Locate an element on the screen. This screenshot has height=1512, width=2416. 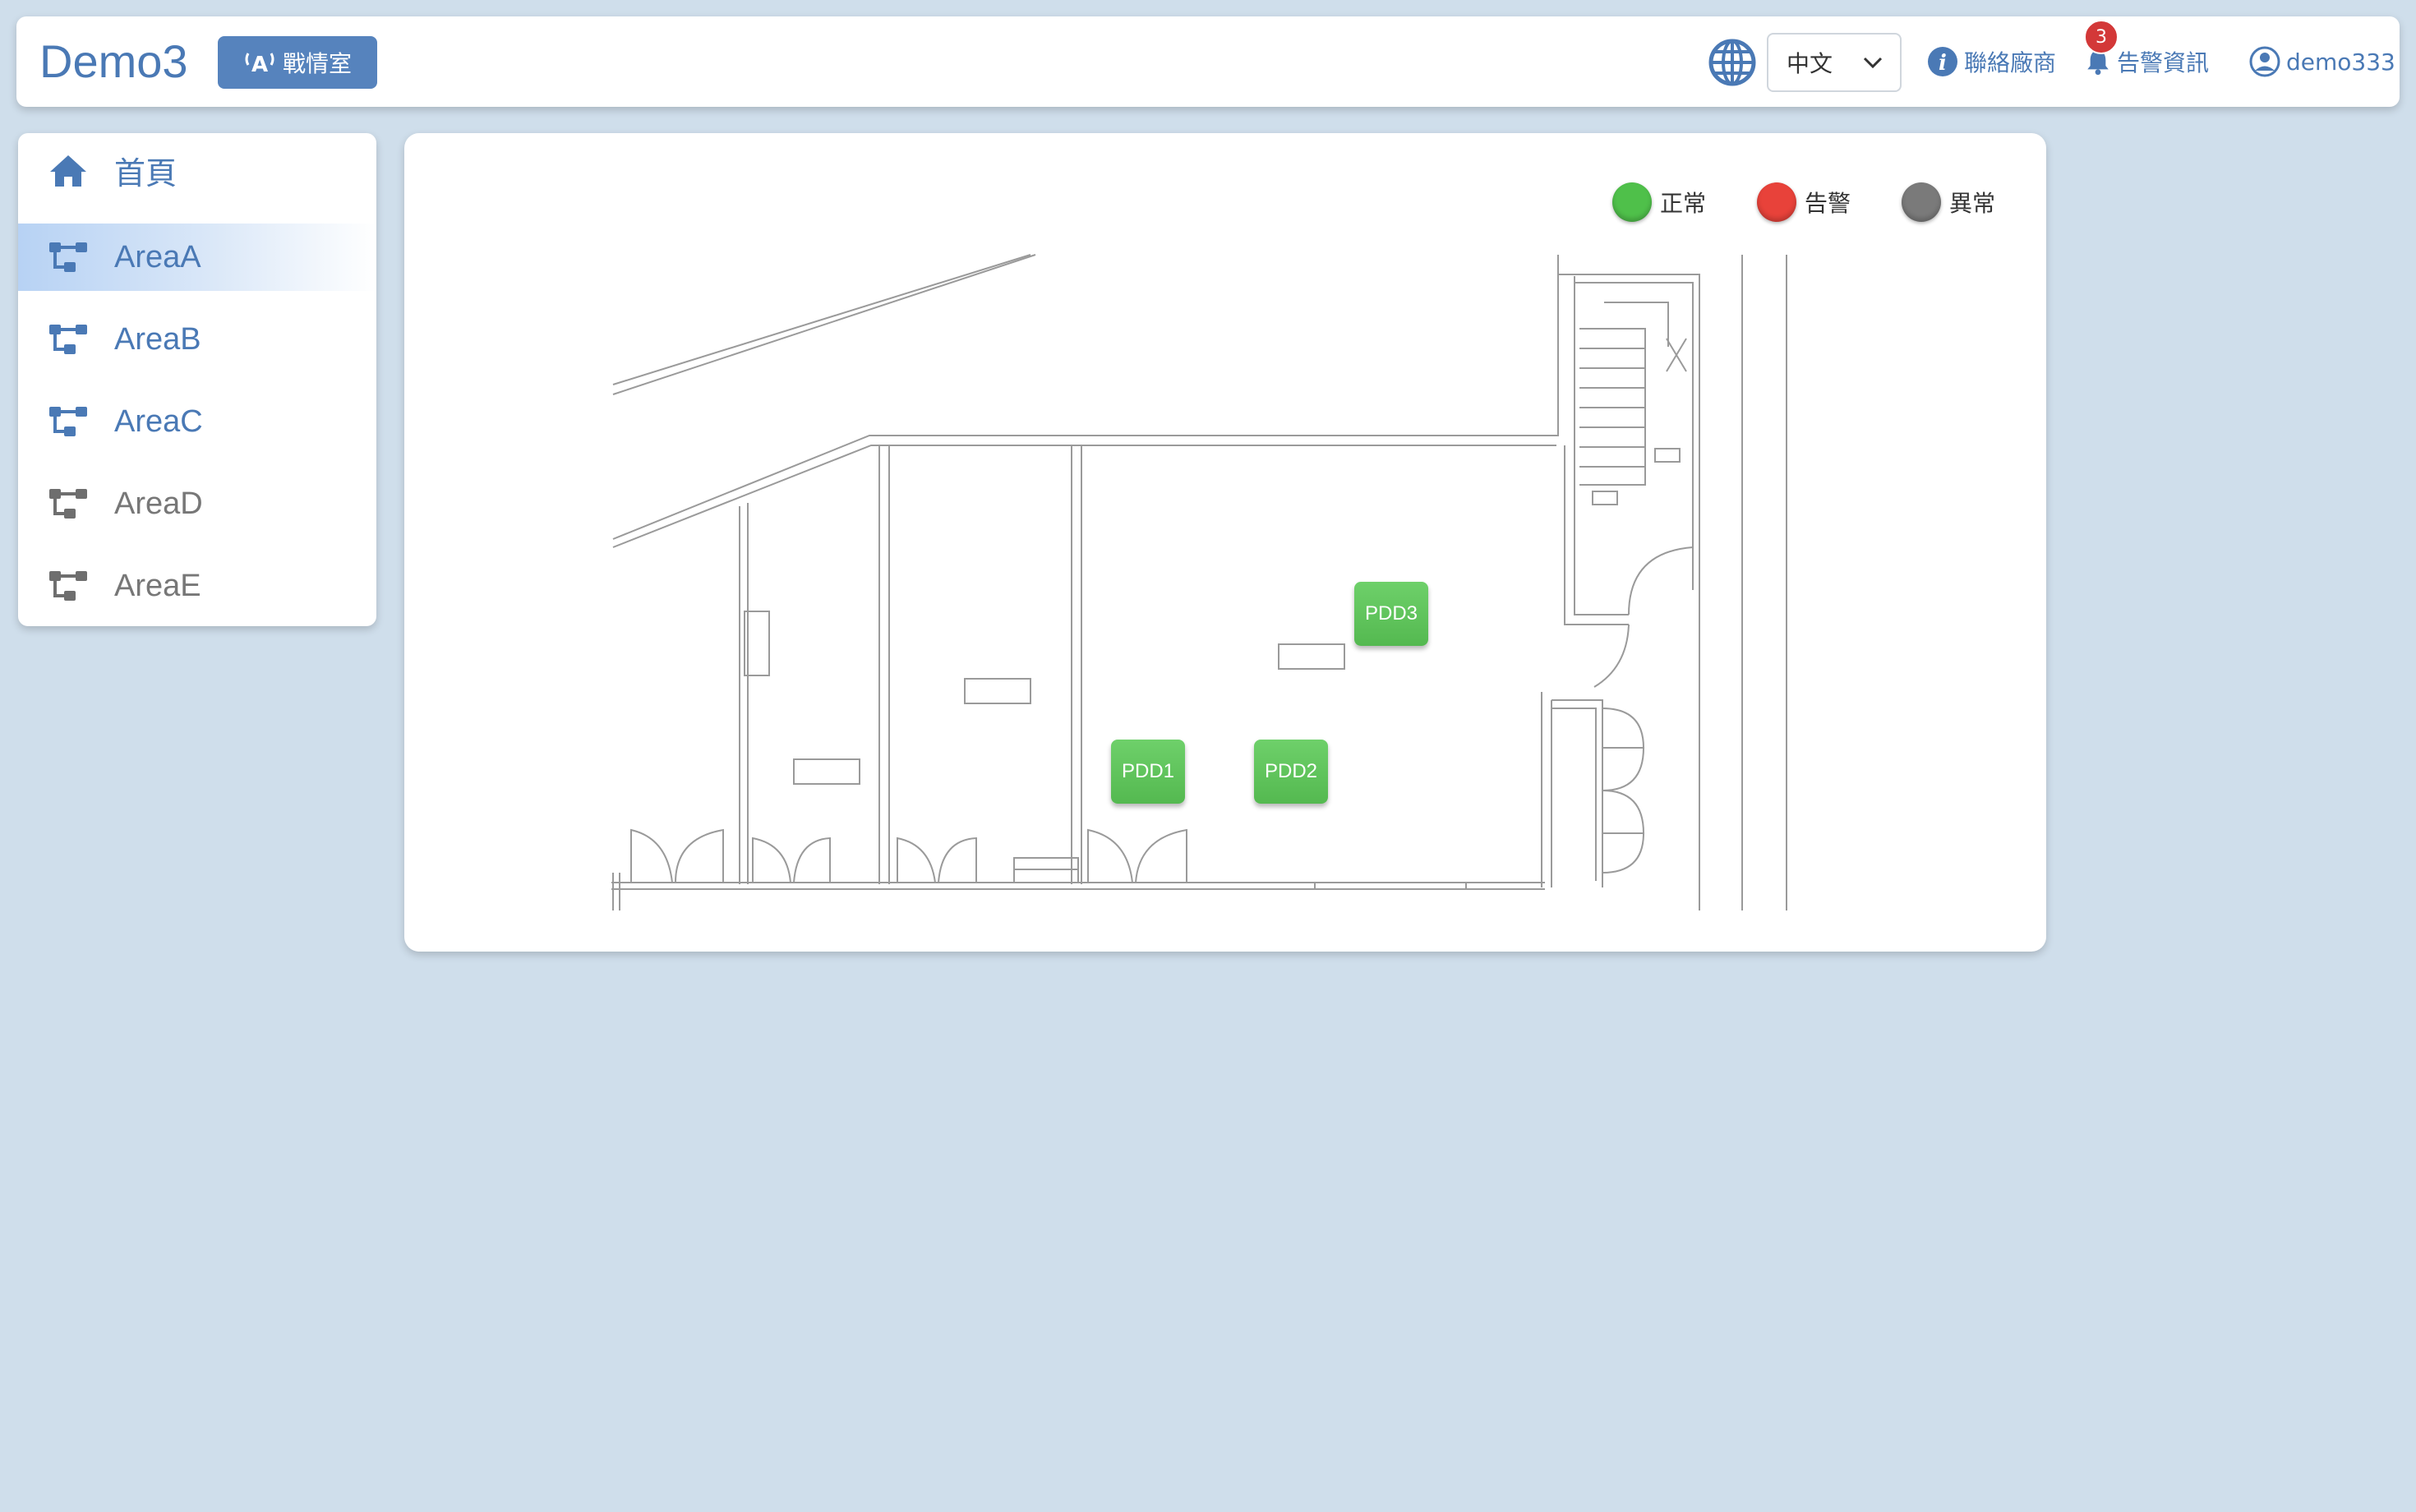
home-icon is located at coordinates (68, 171).